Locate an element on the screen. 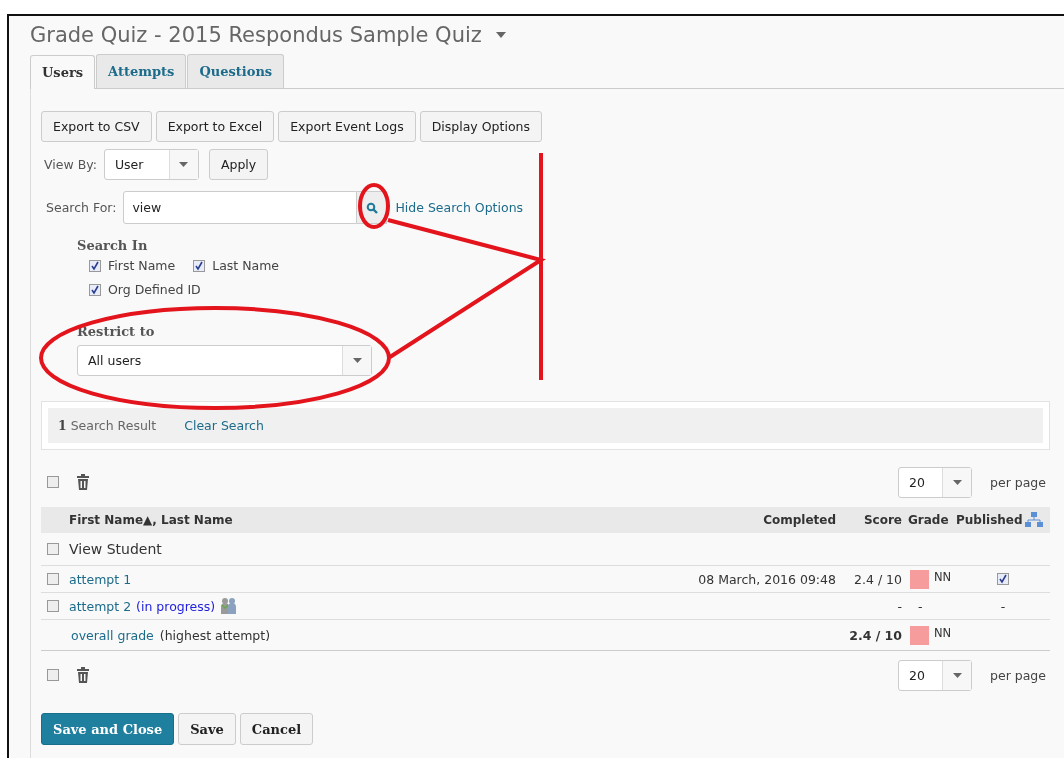 This screenshot has width=1064, height=758. column-header: Score is located at coordinates (882, 520).